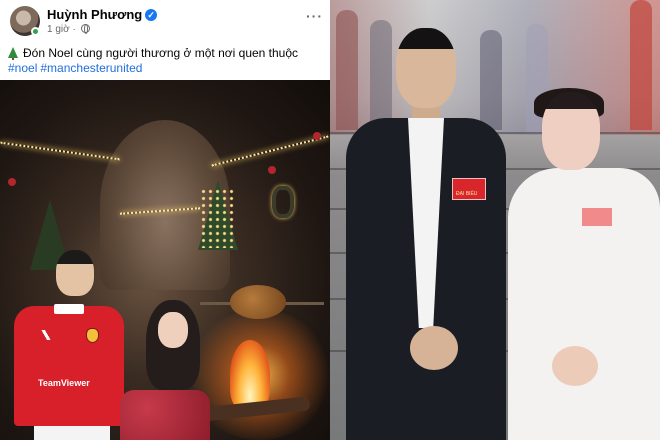 The height and width of the screenshot is (440, 660). What do you see at coordinates (434, 348) in the screenshot?
I see `clasped-hands` at bounding box center [434, 348].